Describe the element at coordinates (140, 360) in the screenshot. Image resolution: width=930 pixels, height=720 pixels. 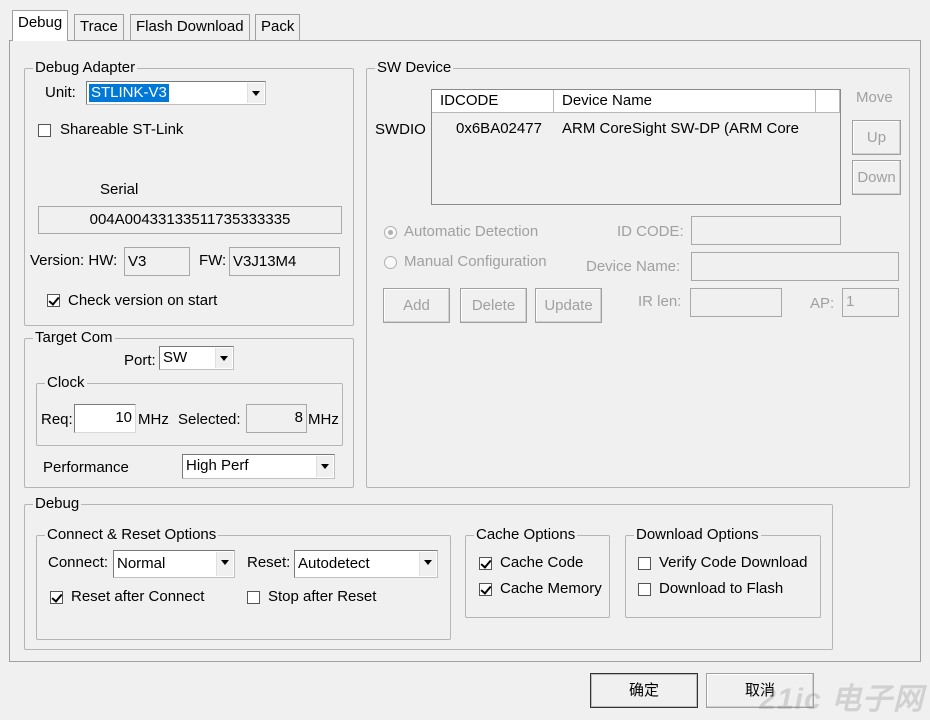
I see `port-label: Port:` at that location.